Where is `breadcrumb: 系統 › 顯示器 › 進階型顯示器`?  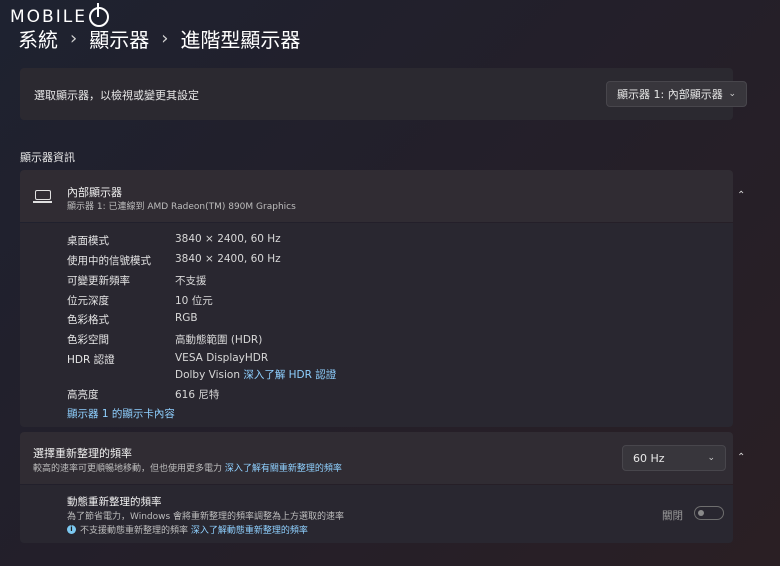 breadcrumb: 系統 › 顯示器 › 進階型顯示器 is located at coordinates (159, 38).